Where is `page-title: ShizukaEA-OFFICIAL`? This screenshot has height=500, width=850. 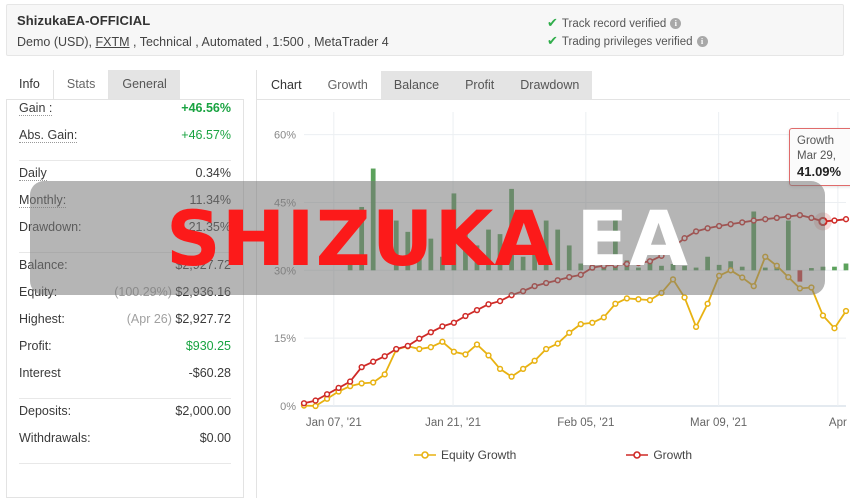 page-title: ShizukaEA-OFFICIAL is located at coordinates (84, 20).